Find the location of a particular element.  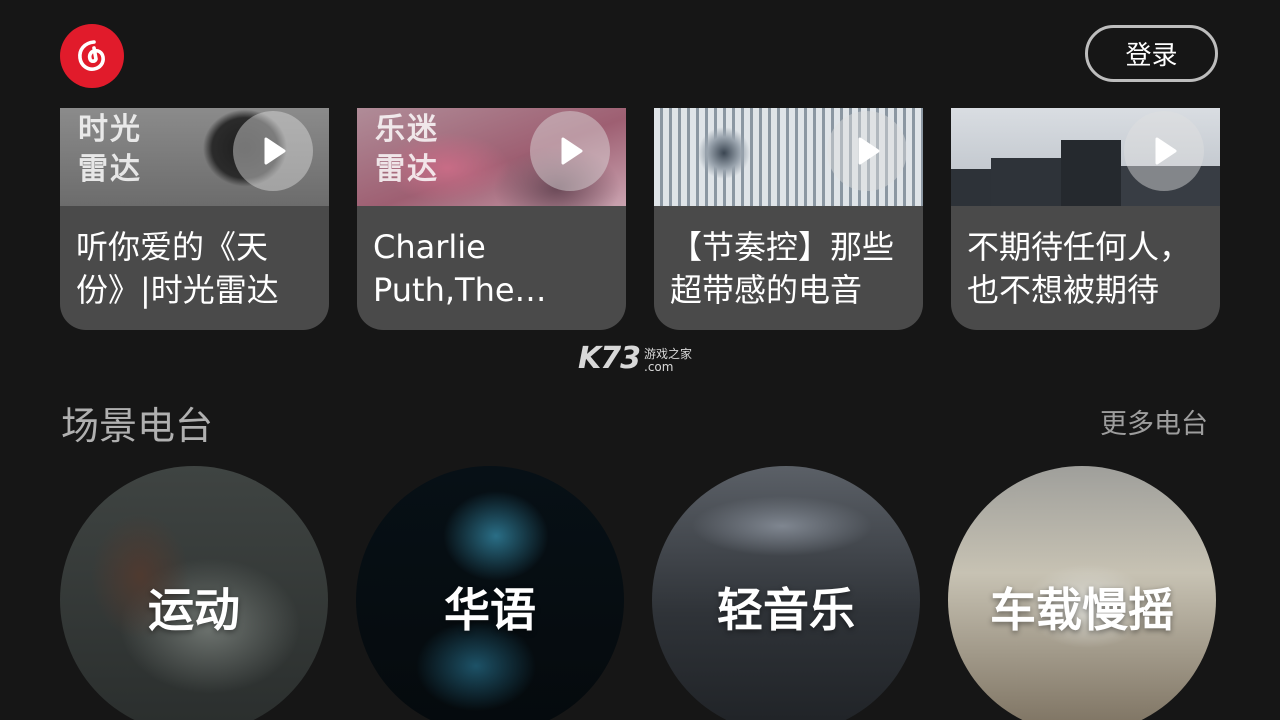

netease-music-logo-icon is located at coordinates (92, 56).